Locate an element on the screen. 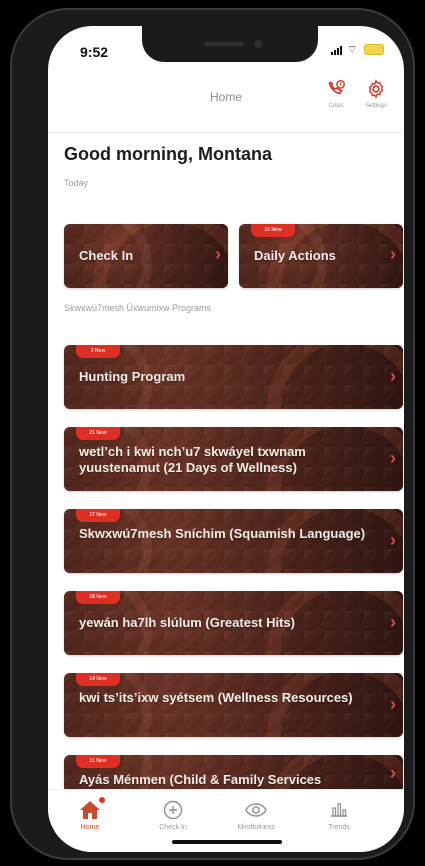 The image size is (425, 866). status-badge: 3 New is located at coordinates (98, 351).